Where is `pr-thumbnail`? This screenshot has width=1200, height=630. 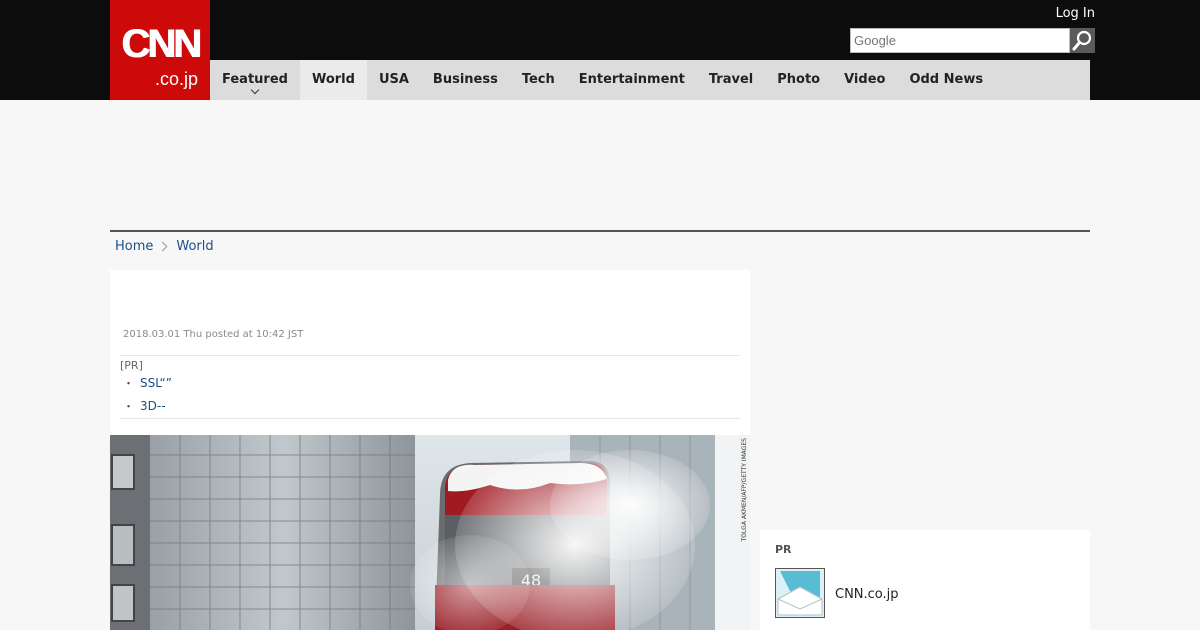
pr-thumbnail is located at coordinates (800, 593).